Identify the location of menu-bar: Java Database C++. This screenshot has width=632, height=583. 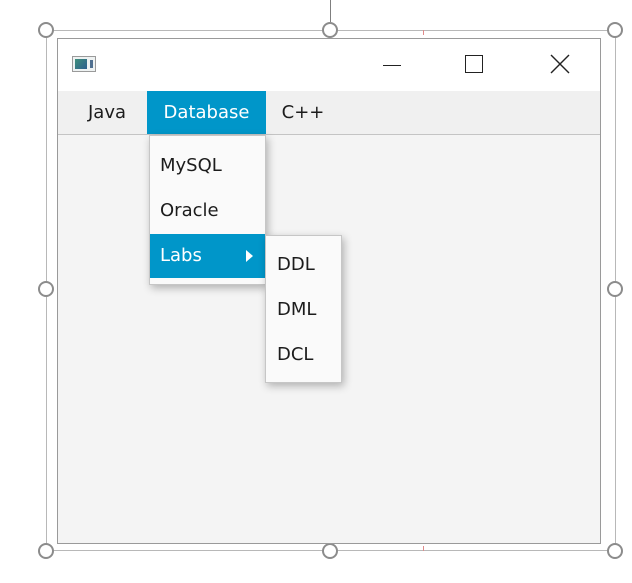
(329, 113).